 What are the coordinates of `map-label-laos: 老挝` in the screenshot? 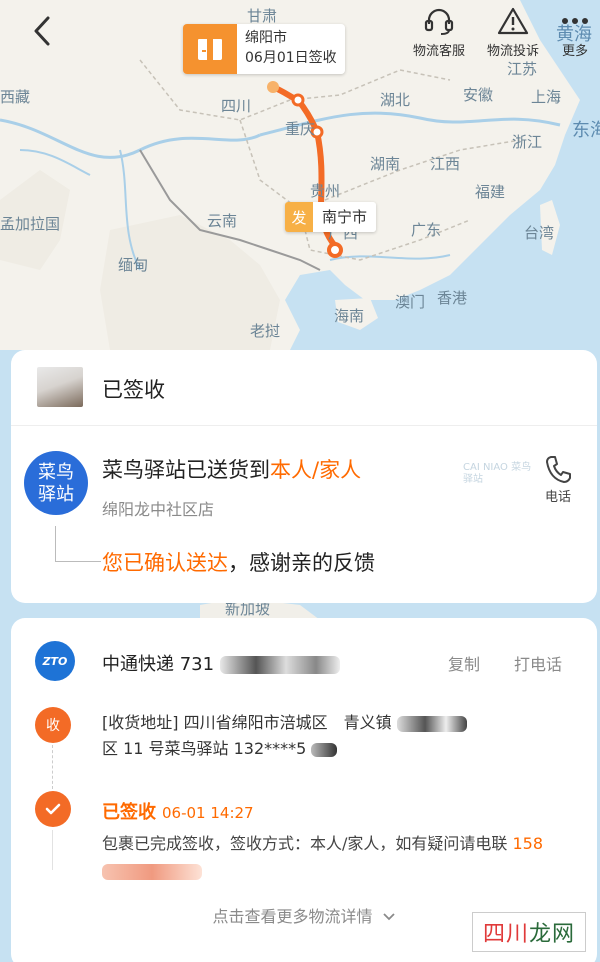 It's located at (265, 331).